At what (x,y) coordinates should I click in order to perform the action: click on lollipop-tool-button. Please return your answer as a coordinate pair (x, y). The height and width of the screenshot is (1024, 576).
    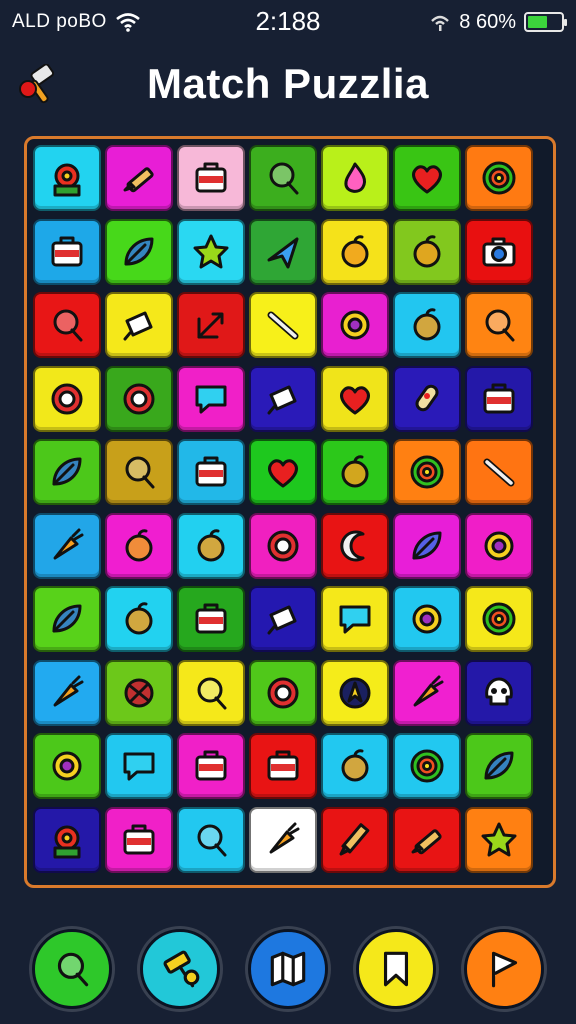
    Looking at the image, I should click on (72, 969).